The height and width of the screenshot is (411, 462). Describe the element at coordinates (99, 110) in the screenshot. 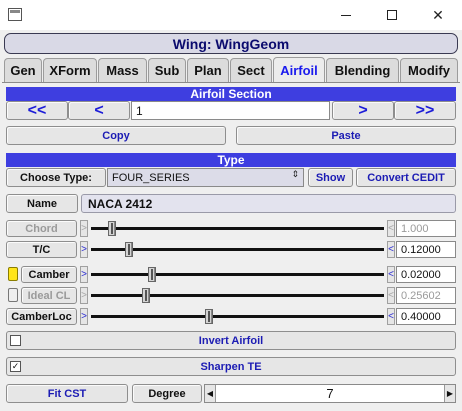

I see `prev-section-button: <` at that location.